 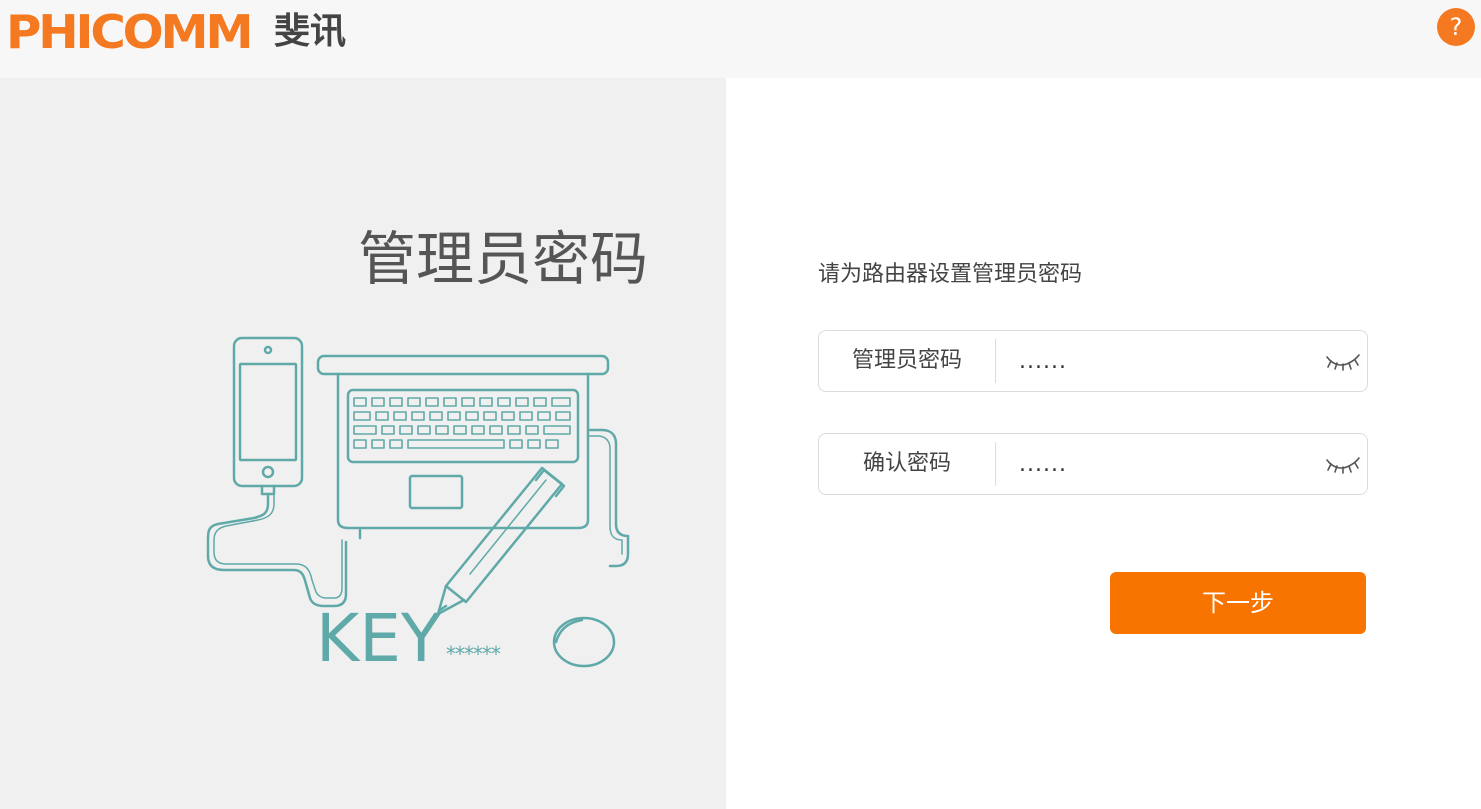 I want to click on confirm-password-label: 确认密码, so click(x=906, y=463).